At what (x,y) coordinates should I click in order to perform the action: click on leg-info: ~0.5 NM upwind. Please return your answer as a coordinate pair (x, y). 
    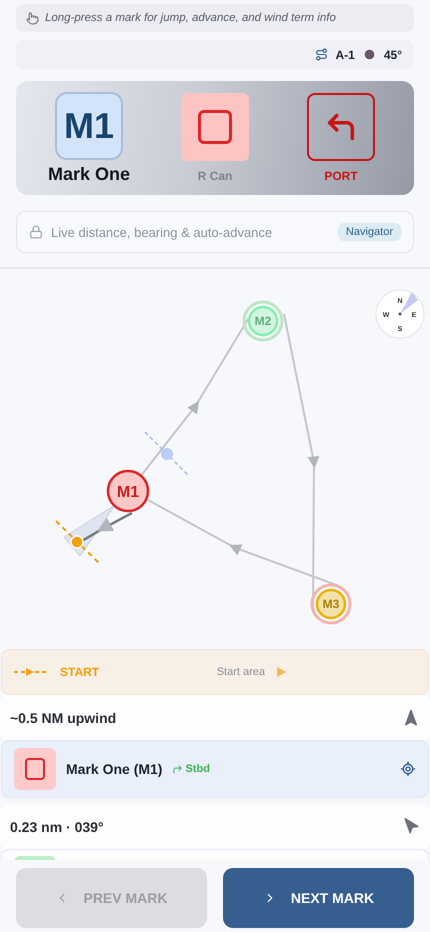
    Looking at the image, I should click on (63, 718).